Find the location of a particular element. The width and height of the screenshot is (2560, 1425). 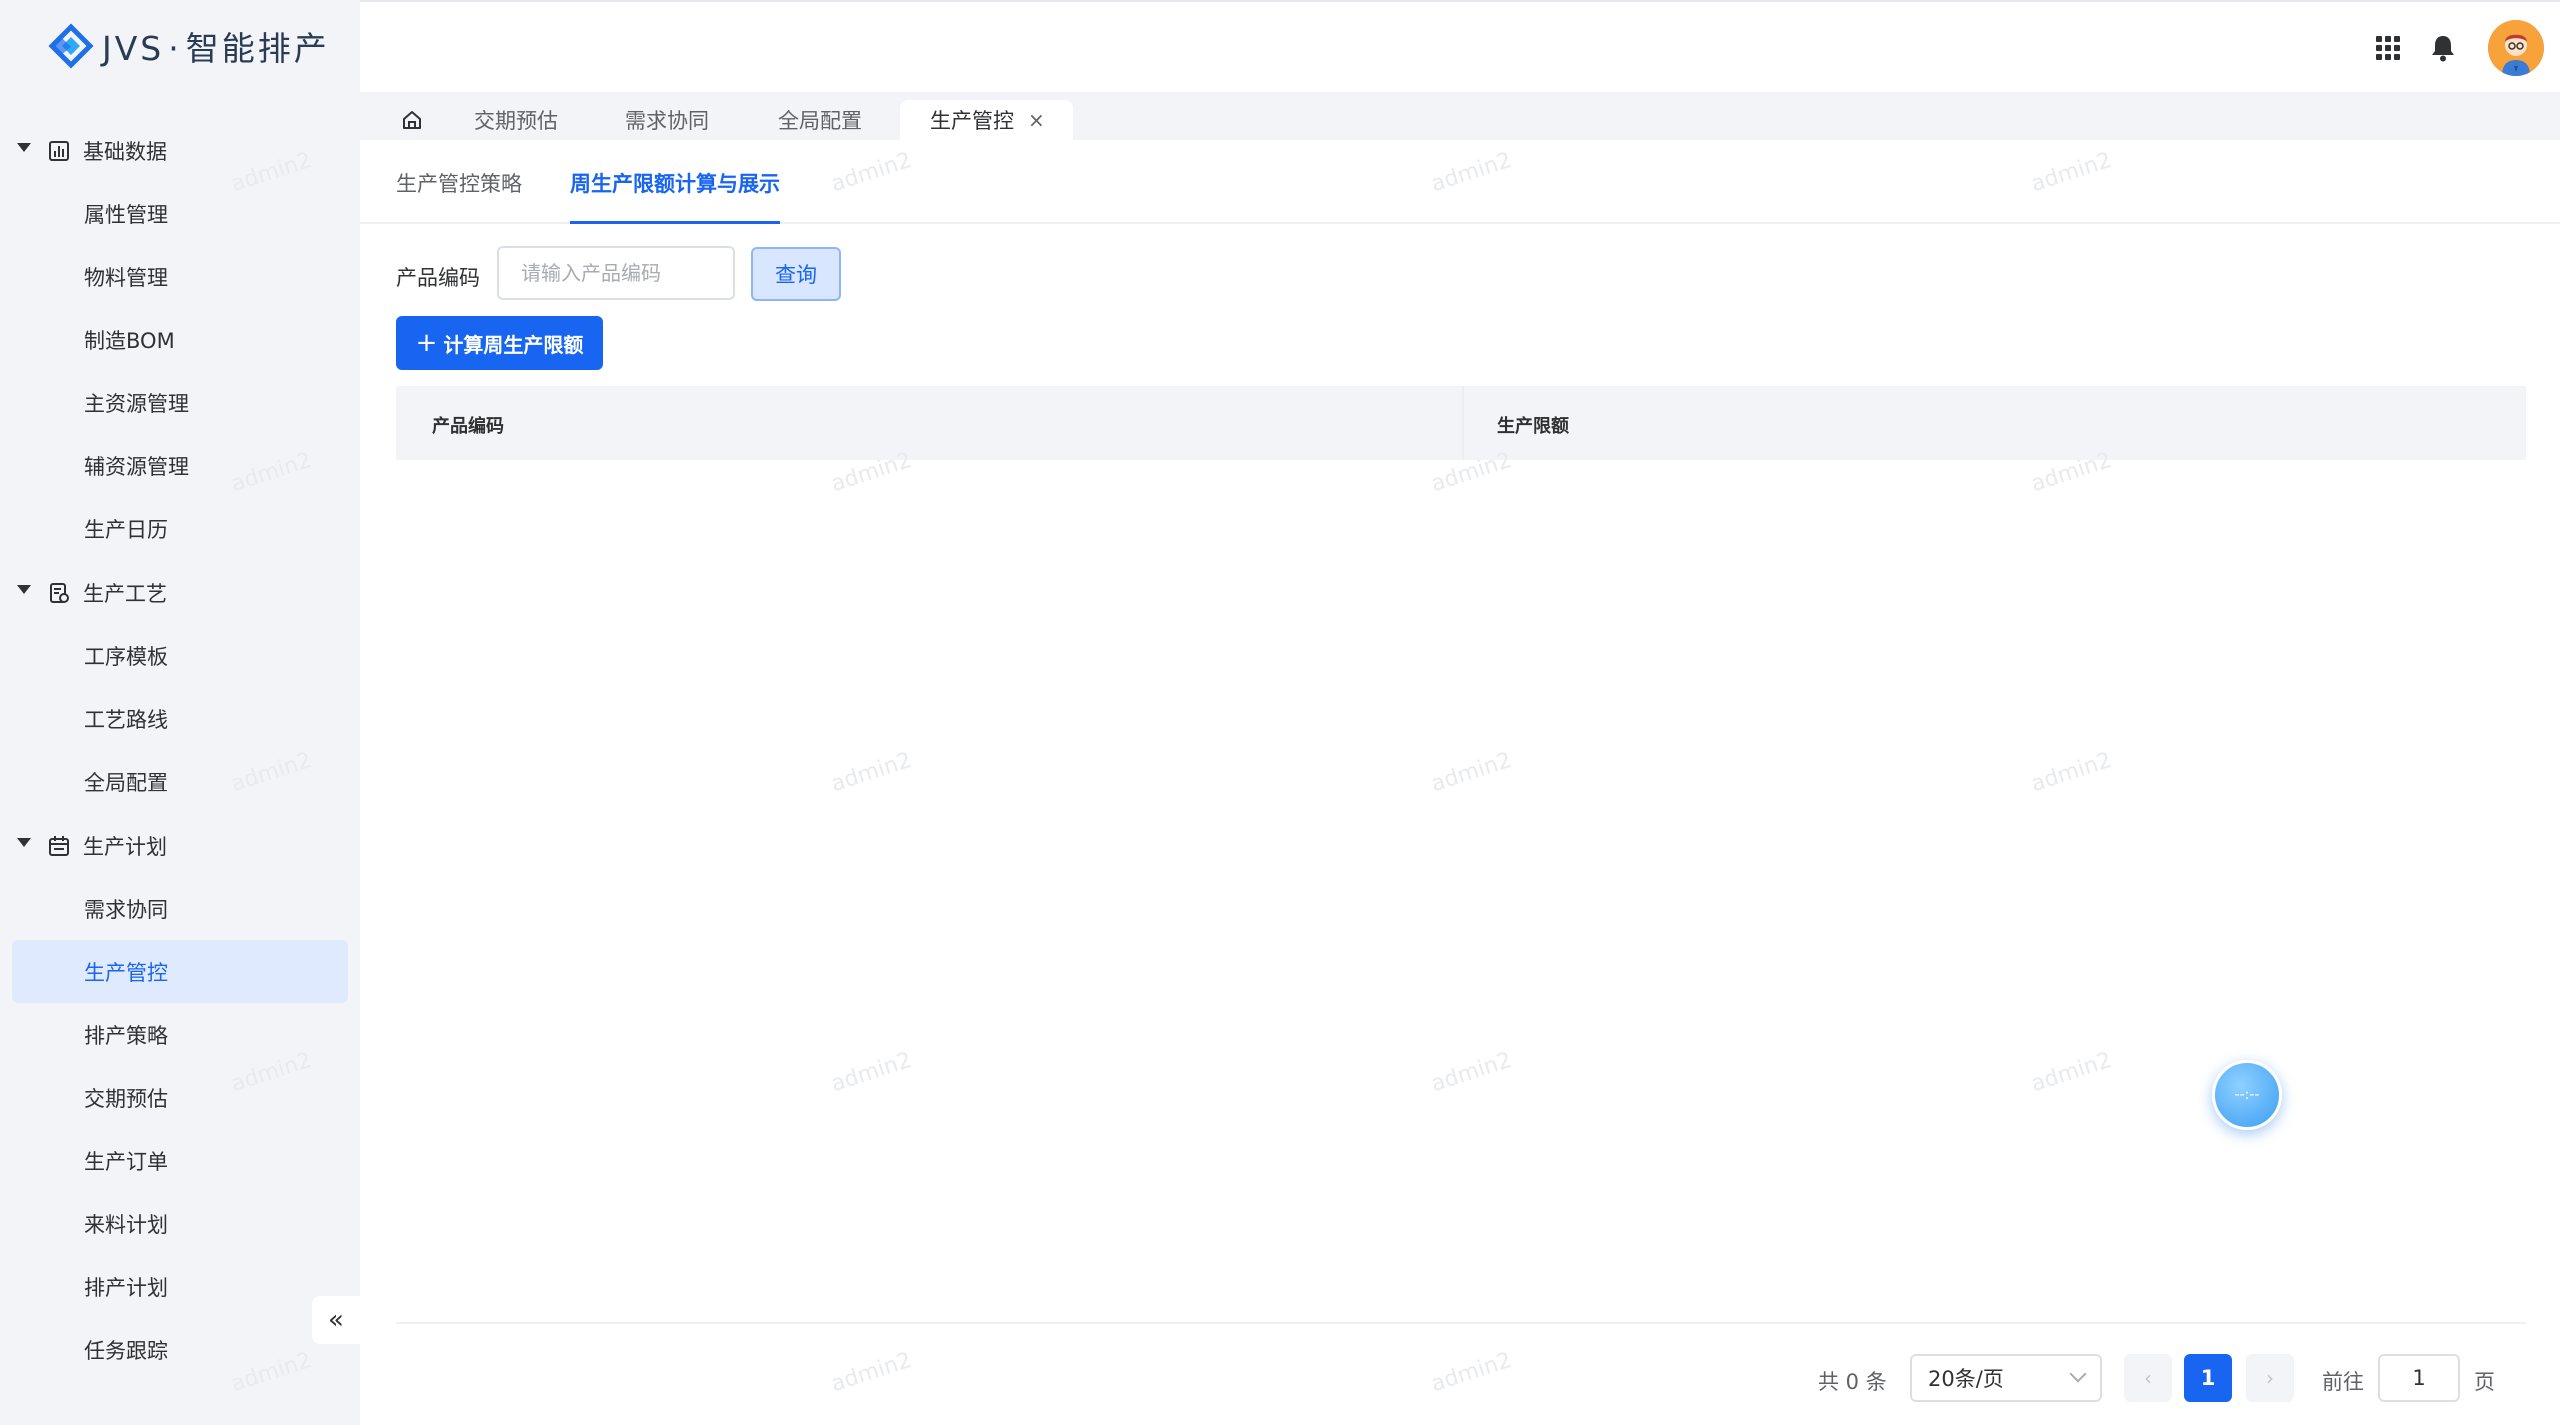

table-header: 产品编码 生产限额 is located at coordinates (1461, 423).